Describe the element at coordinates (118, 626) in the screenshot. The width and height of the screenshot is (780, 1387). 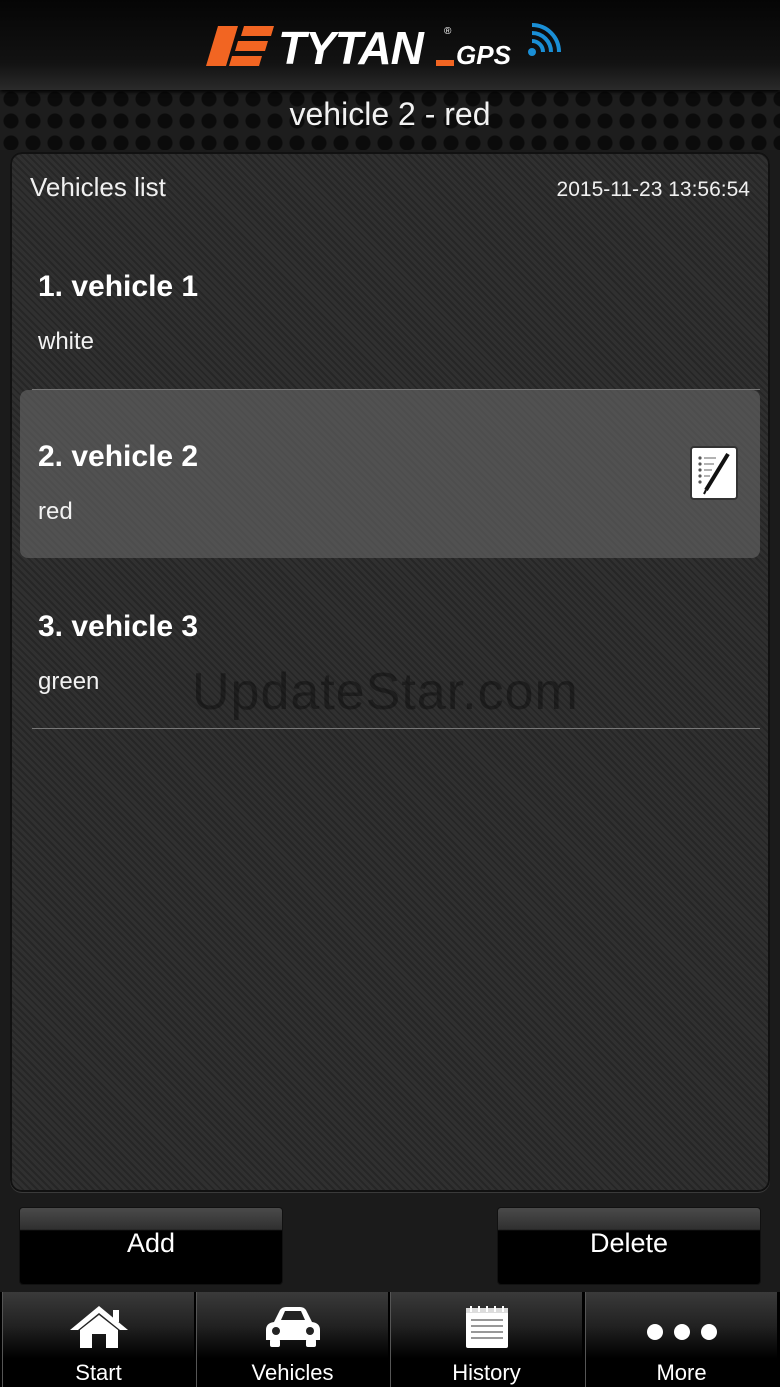
I see `vehicle-name: 3. vehicle 3` at that location.